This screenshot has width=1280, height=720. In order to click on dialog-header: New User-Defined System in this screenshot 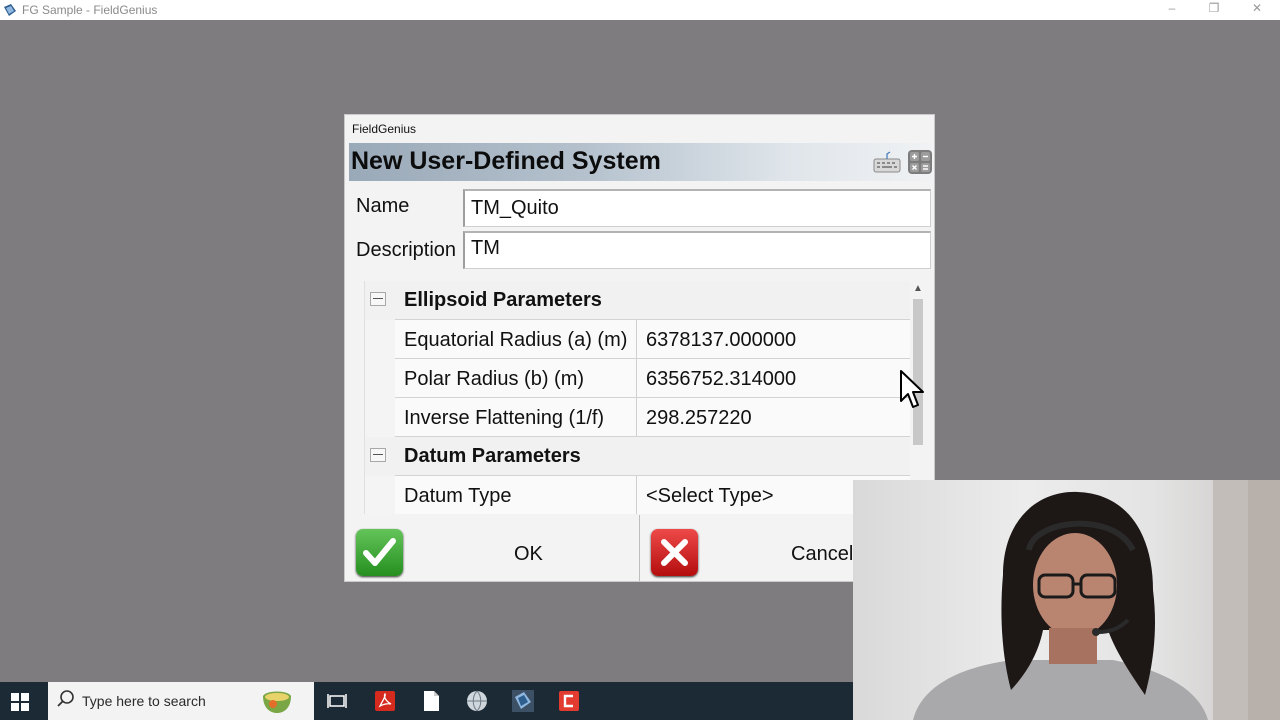, I will do `click(640, 162)`.